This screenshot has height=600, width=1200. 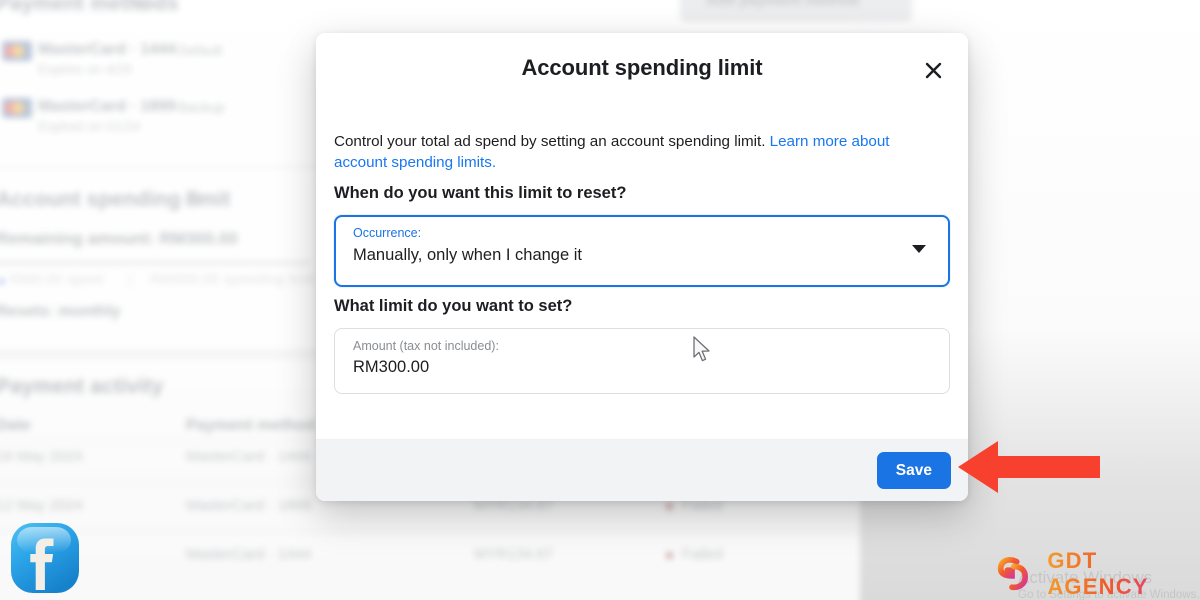 What do you see at coordinates (642, 67) in the screenshot?
I see `dialog-title: Account spending limit` at bounding box center [642, 67].